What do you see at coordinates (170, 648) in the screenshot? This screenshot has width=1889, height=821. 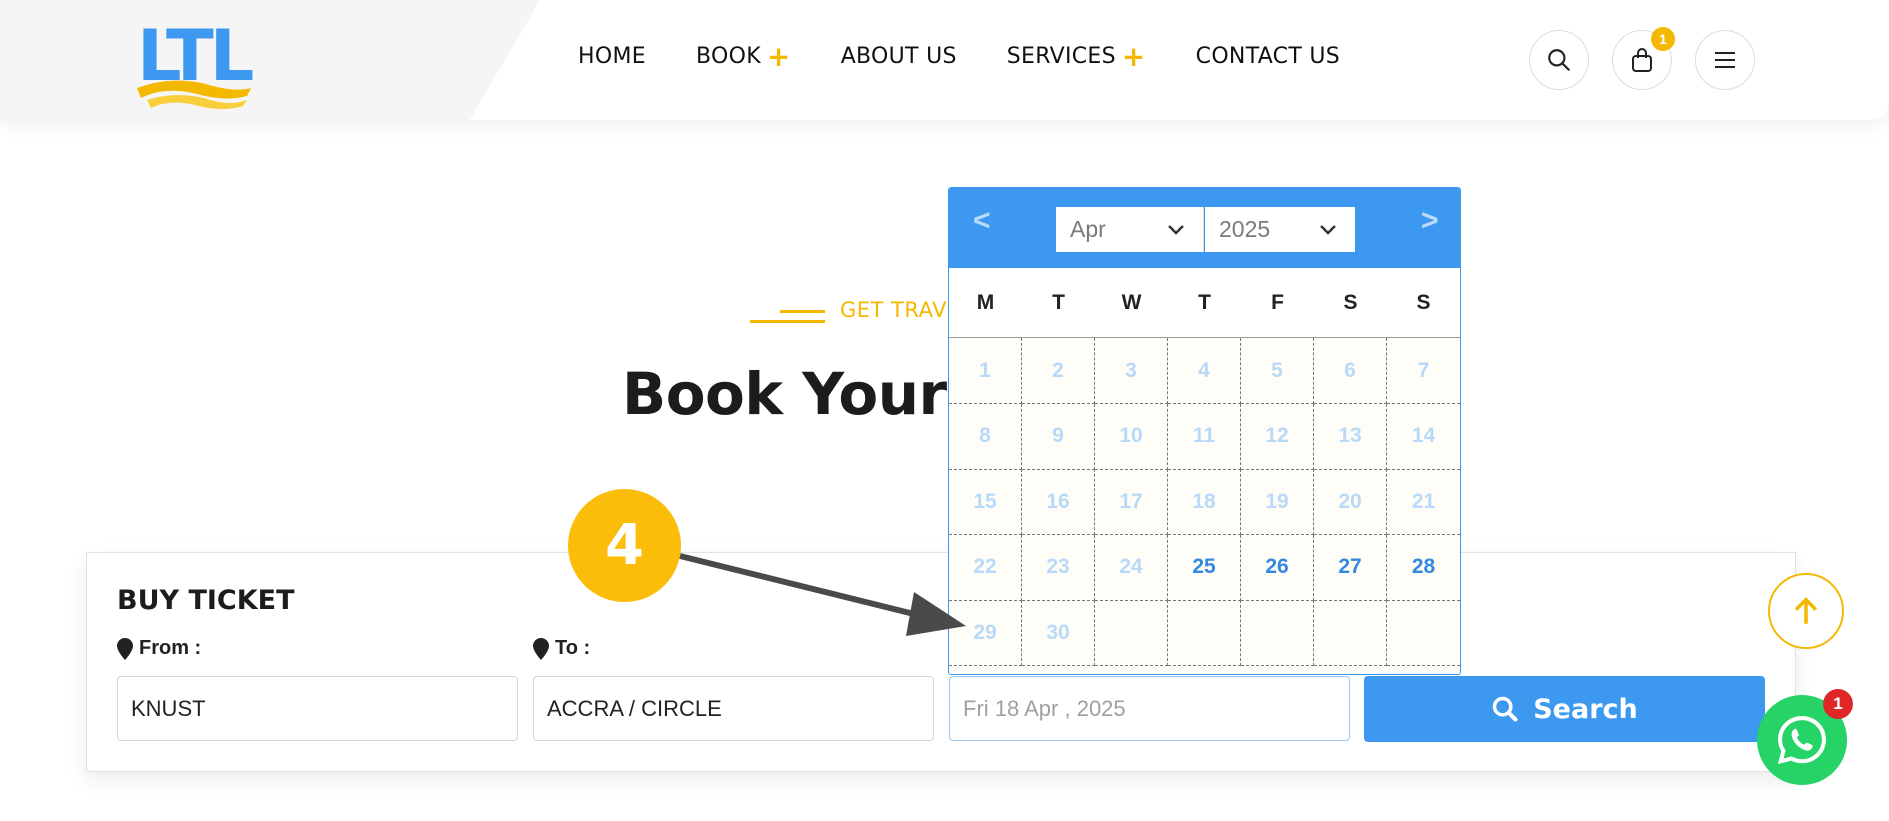 I see `from-label-text: From :` at bounding box center [170, 648].